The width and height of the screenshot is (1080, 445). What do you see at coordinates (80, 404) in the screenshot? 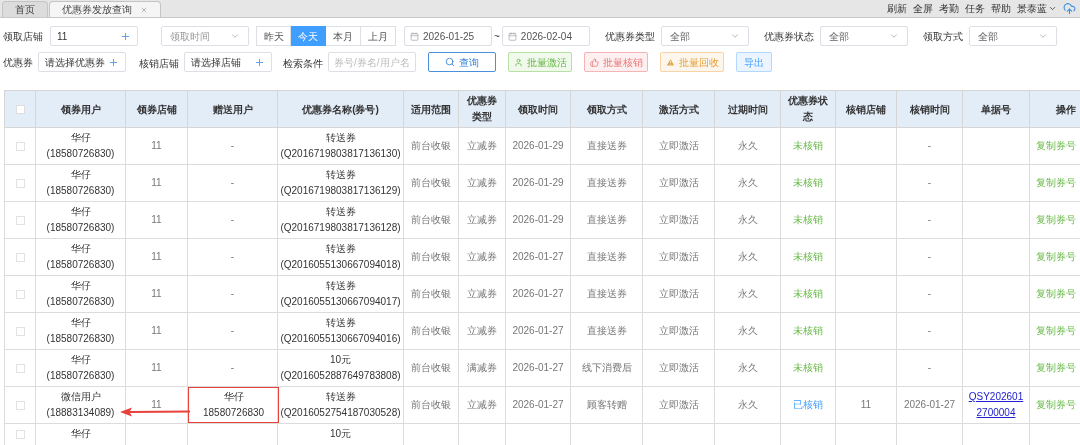
I see `table-cell: 微信用户 (18883134089)` at bounding box center [80, 404].